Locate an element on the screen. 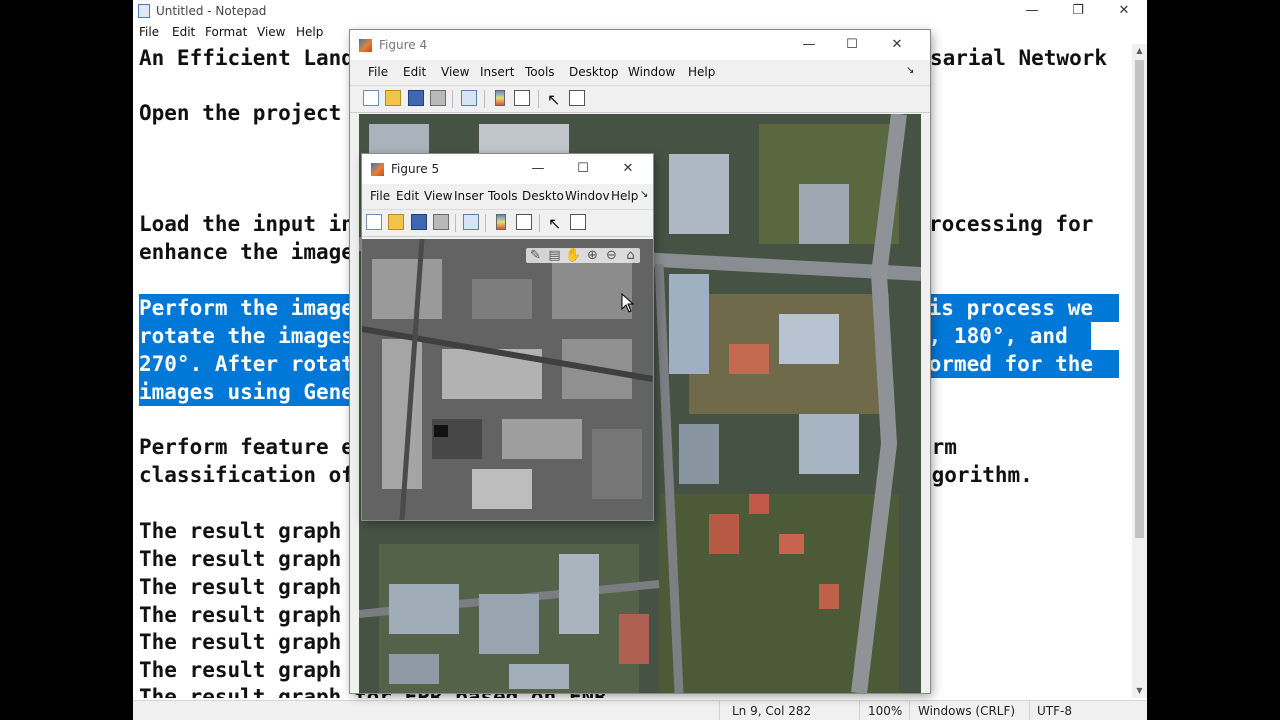  zoom-in-icon: ⊕ is located at coordinates (592, 255).